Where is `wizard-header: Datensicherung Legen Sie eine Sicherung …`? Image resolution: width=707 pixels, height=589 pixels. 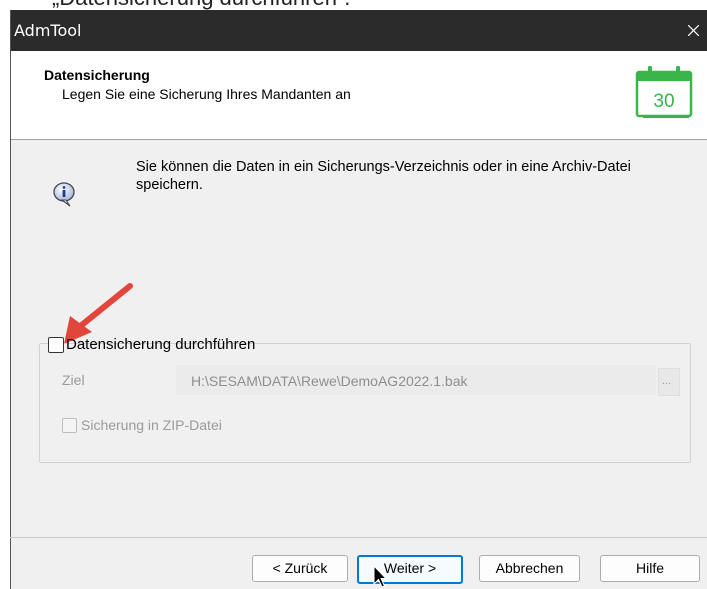
wizard-header: Datensicherung Legen Sie eine Sicherung … is located at coordinates (359, 95).